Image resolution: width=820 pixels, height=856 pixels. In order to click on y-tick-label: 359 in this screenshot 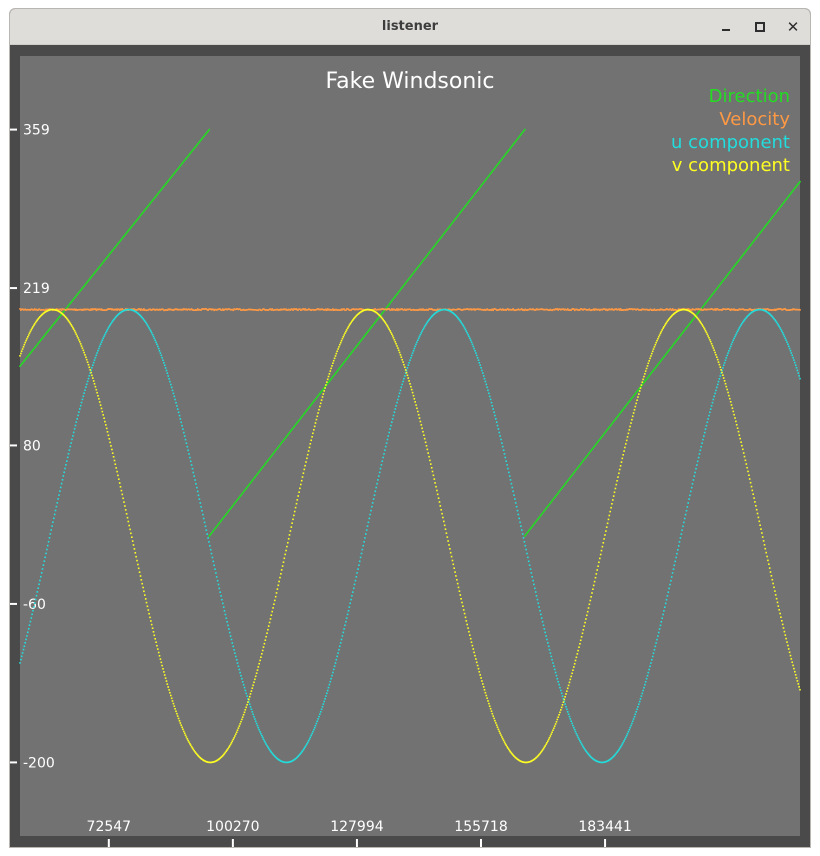, I will do `click(36, 131)`.